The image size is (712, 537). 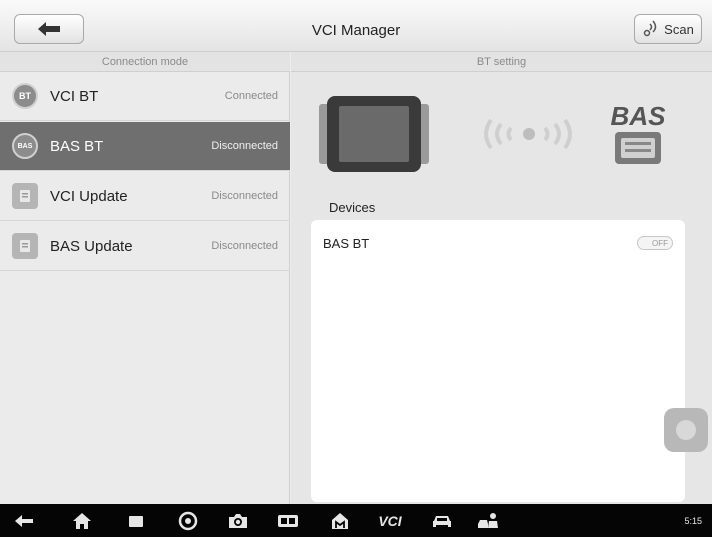 What do you see at coordinates (145, 62) in the screenshot?
I see `connection-mode-header: Connection mode` at bounding box center [145, 62].